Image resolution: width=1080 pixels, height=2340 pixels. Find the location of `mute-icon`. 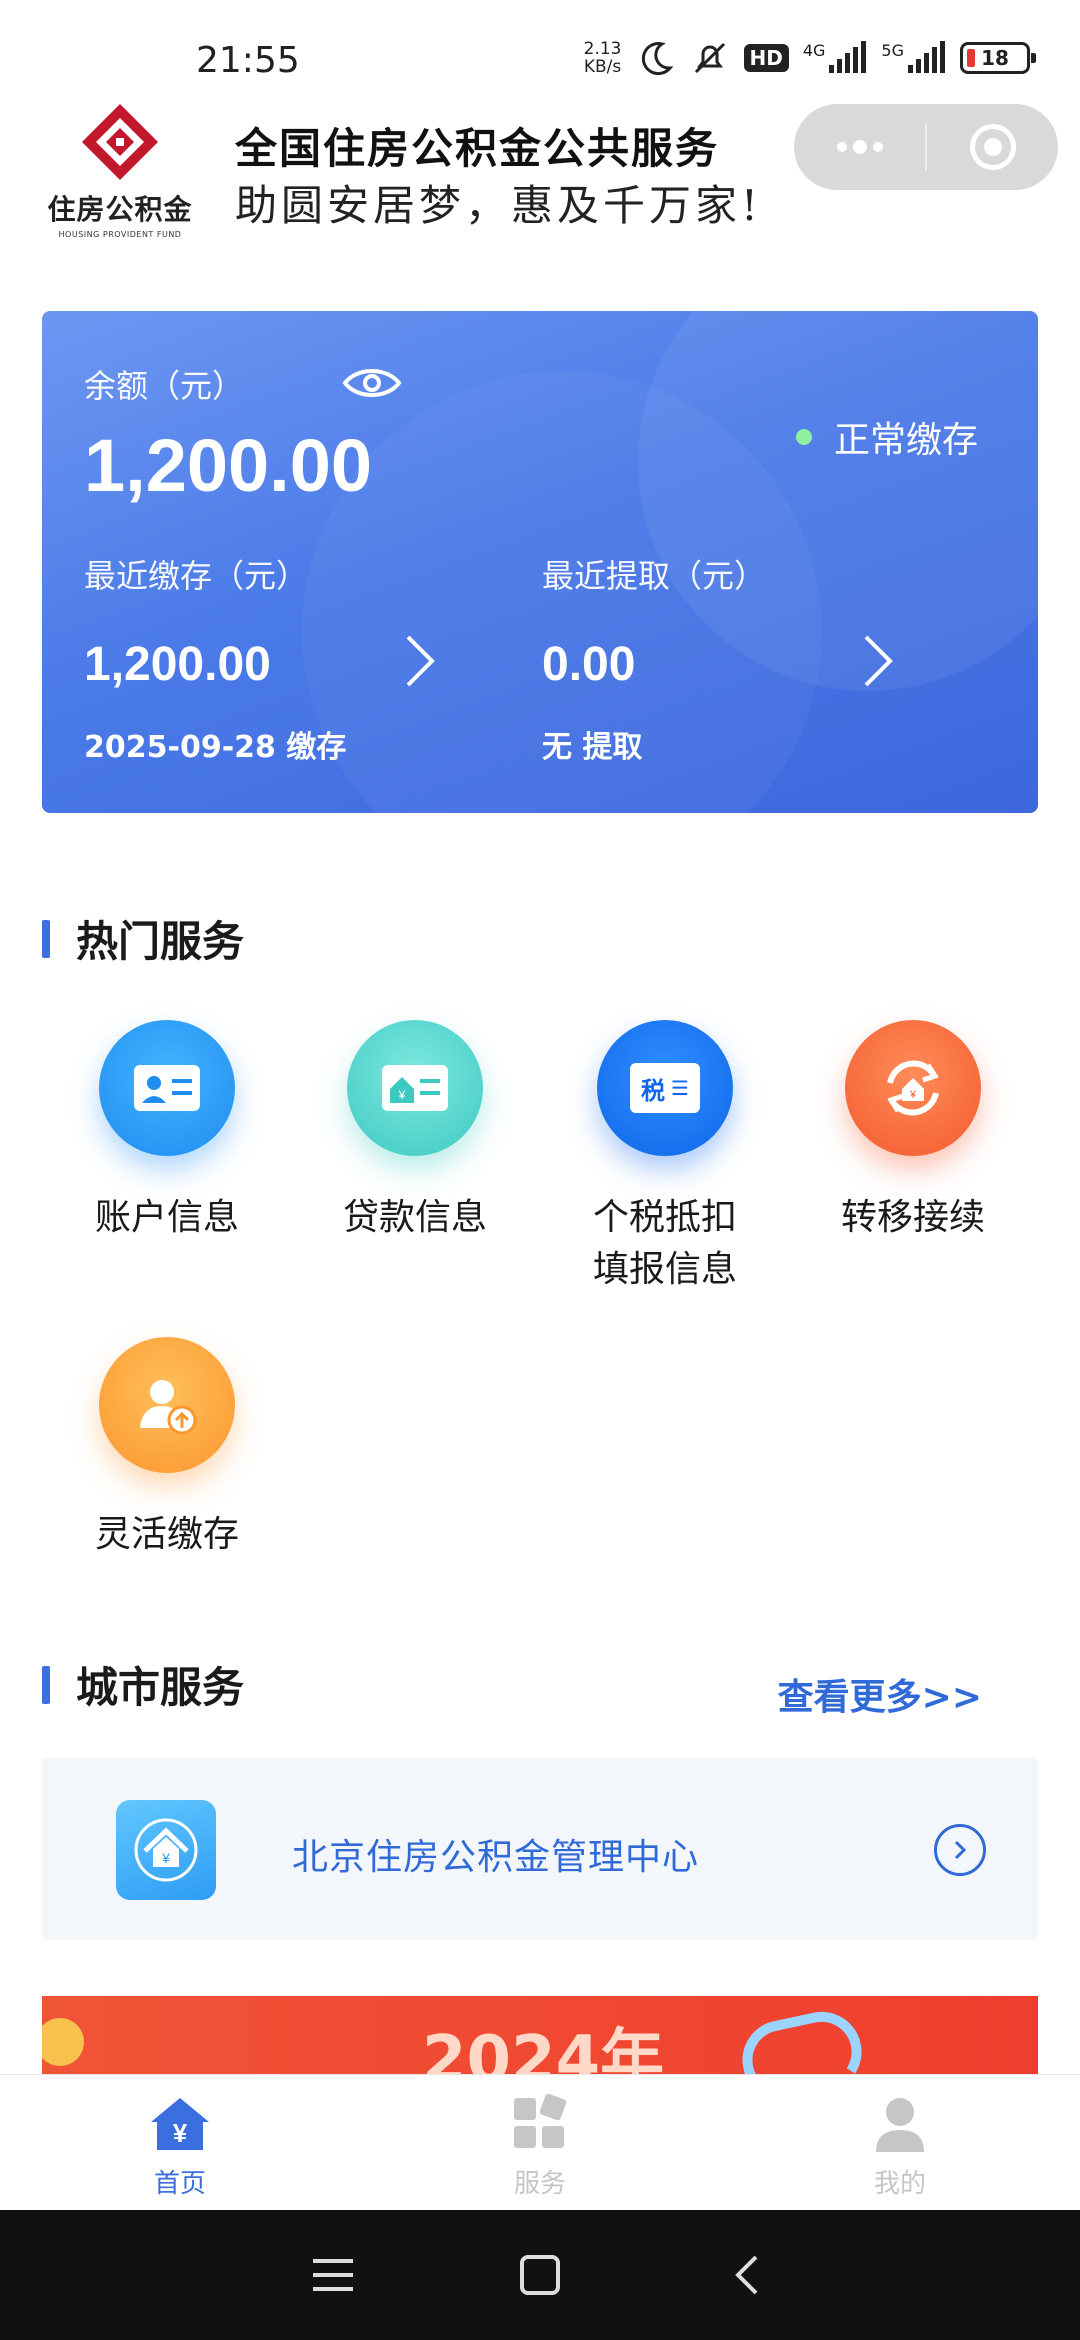

mute-icon is located at coordinates (709, 58).